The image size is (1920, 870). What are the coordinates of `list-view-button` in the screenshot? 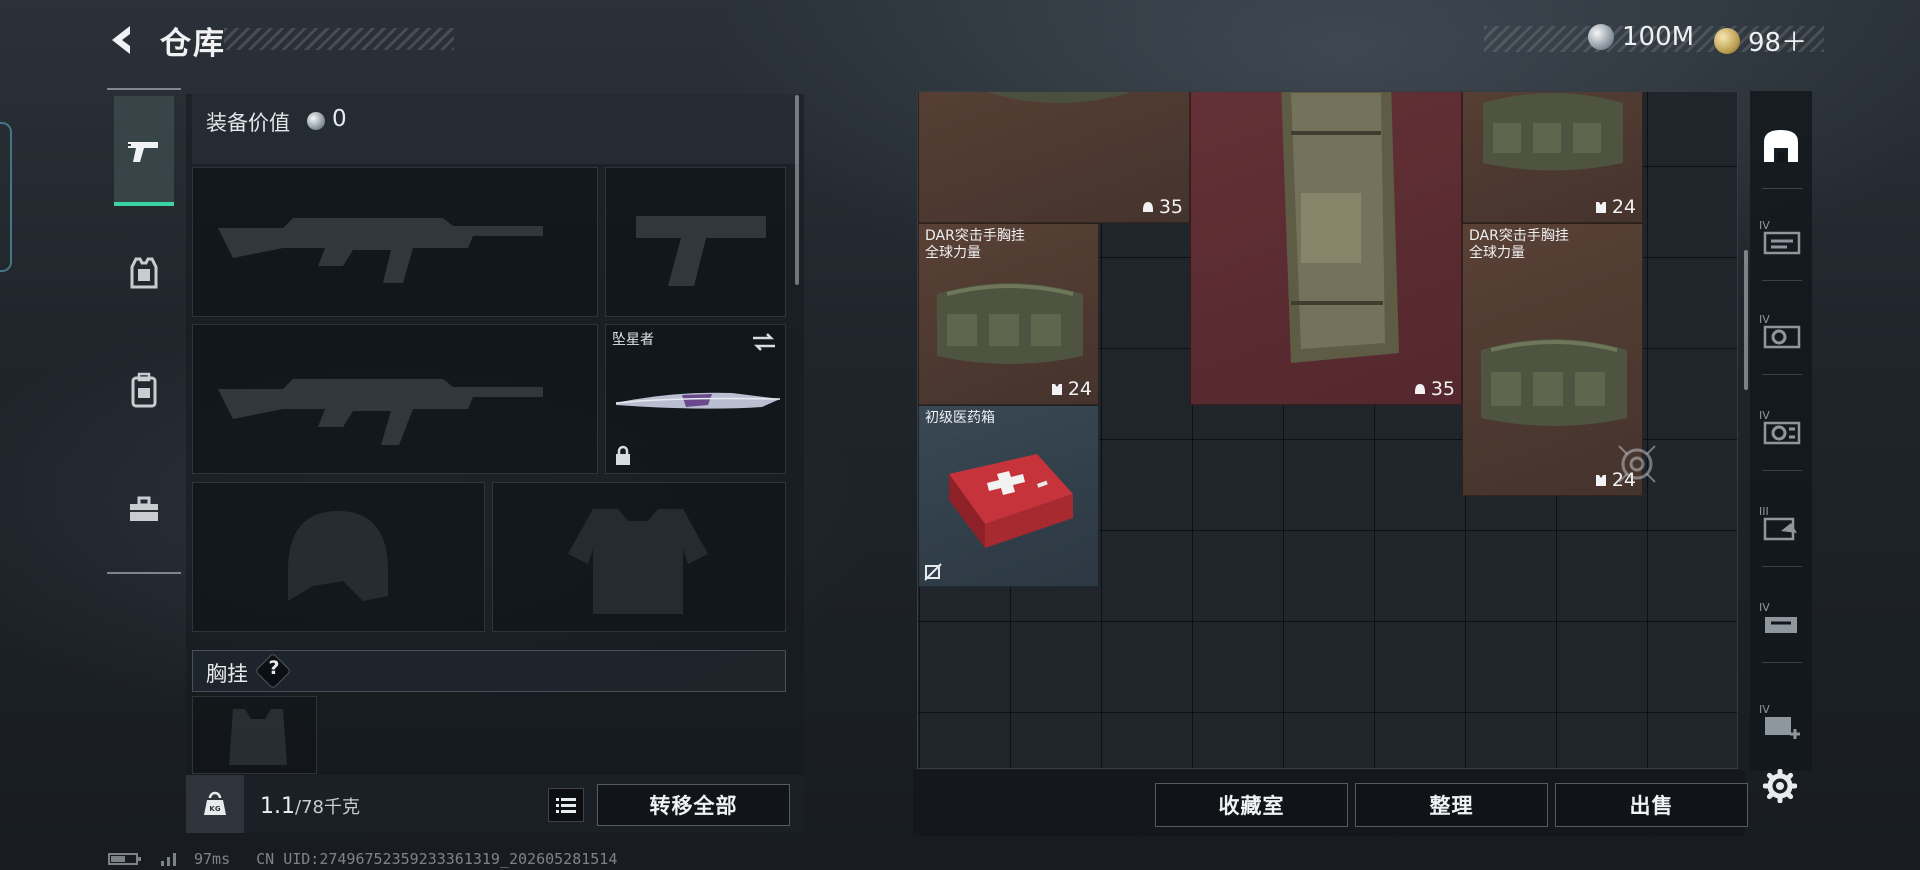 It's located at (566, 805).